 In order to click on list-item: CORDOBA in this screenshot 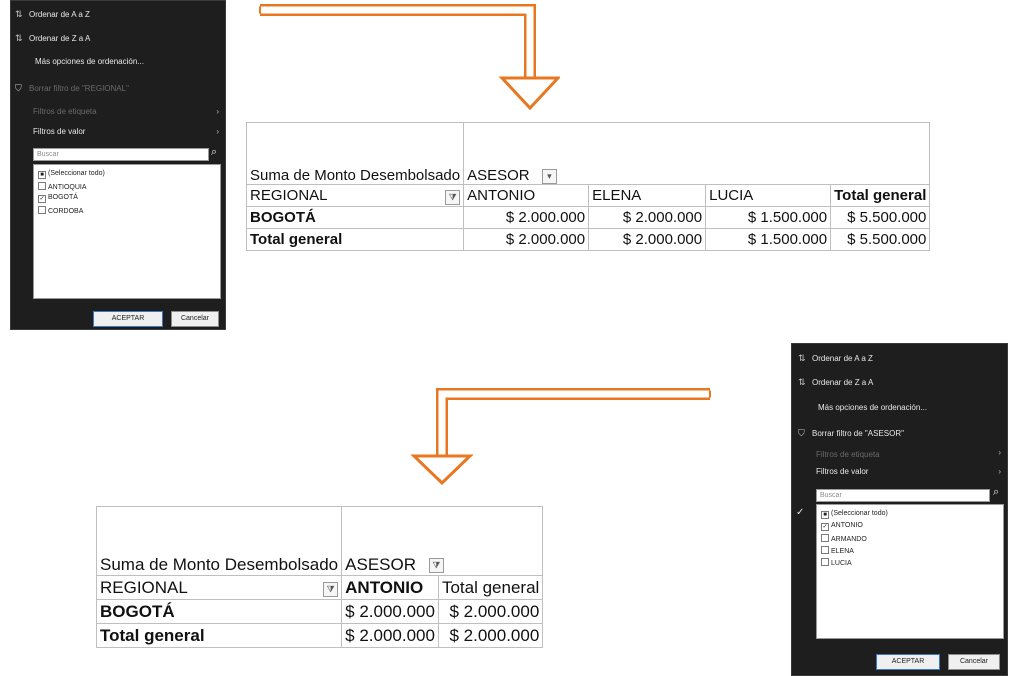, I will do `click(60, 210)`.